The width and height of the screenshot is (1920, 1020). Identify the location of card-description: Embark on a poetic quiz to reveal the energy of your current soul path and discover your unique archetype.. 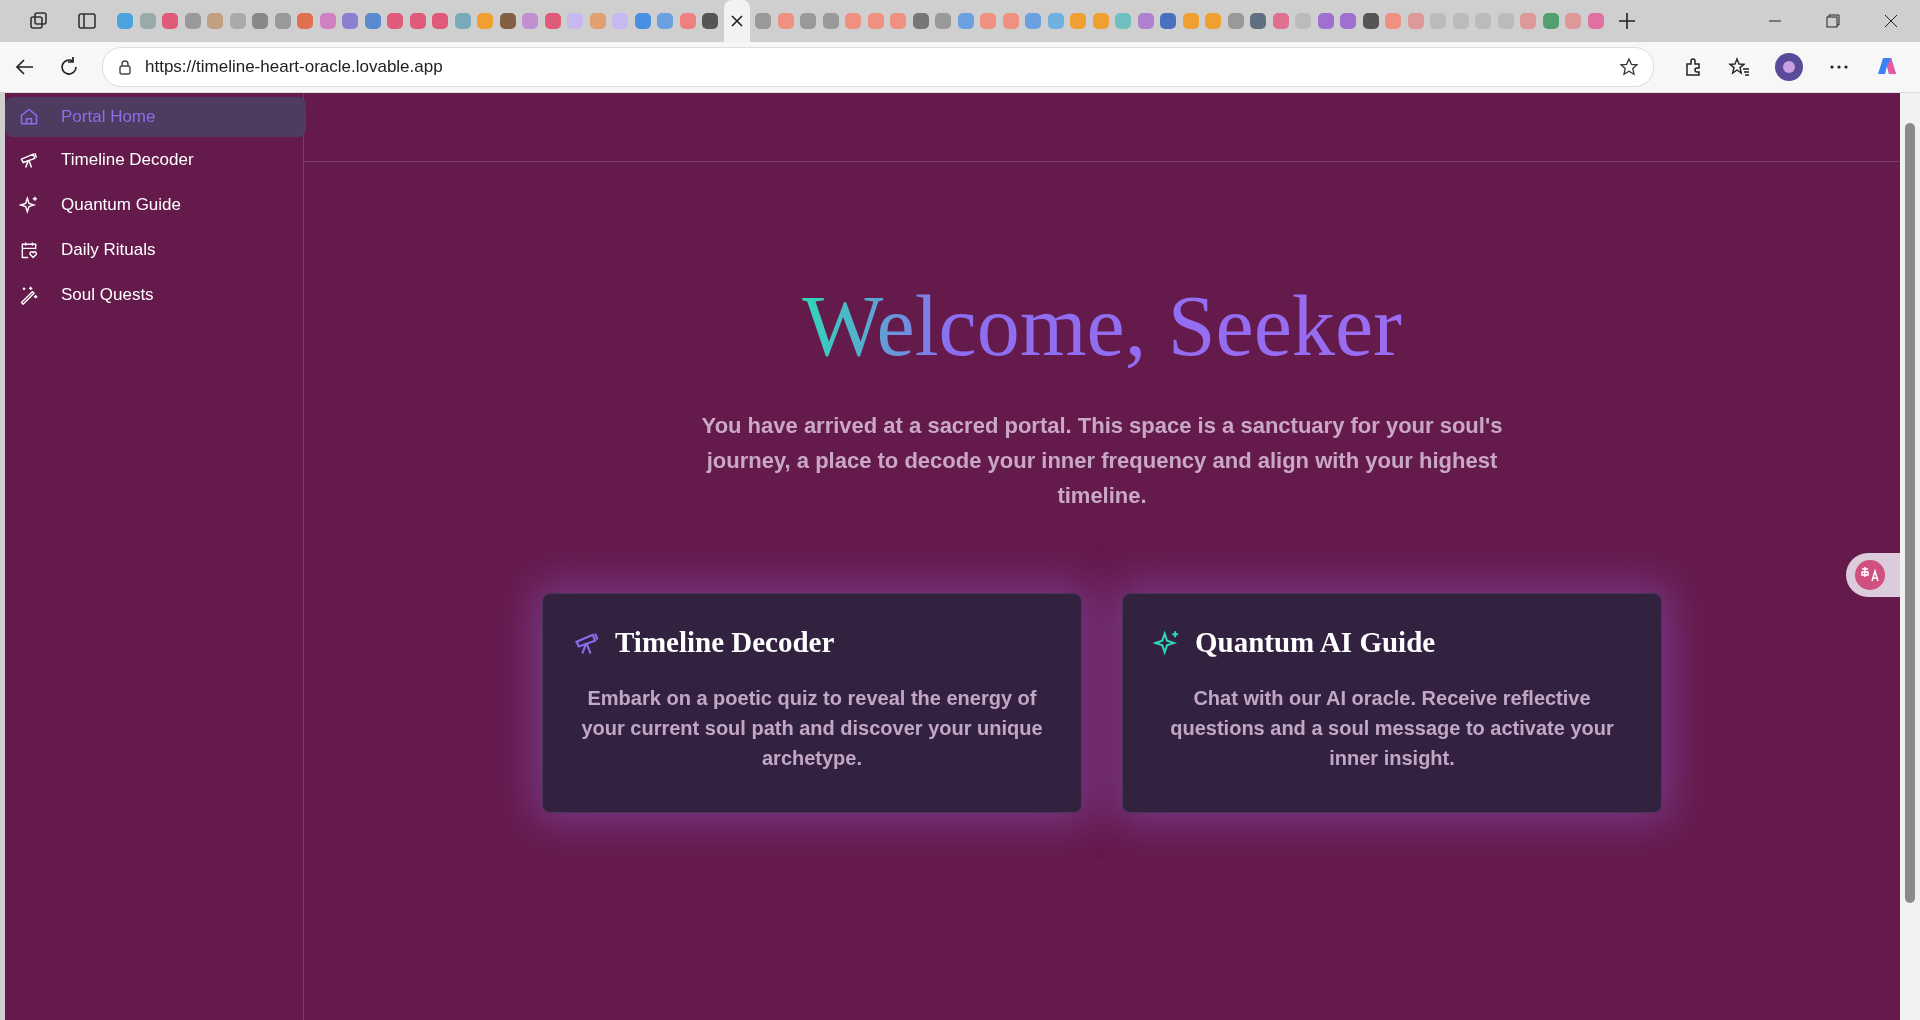
(812, 729).